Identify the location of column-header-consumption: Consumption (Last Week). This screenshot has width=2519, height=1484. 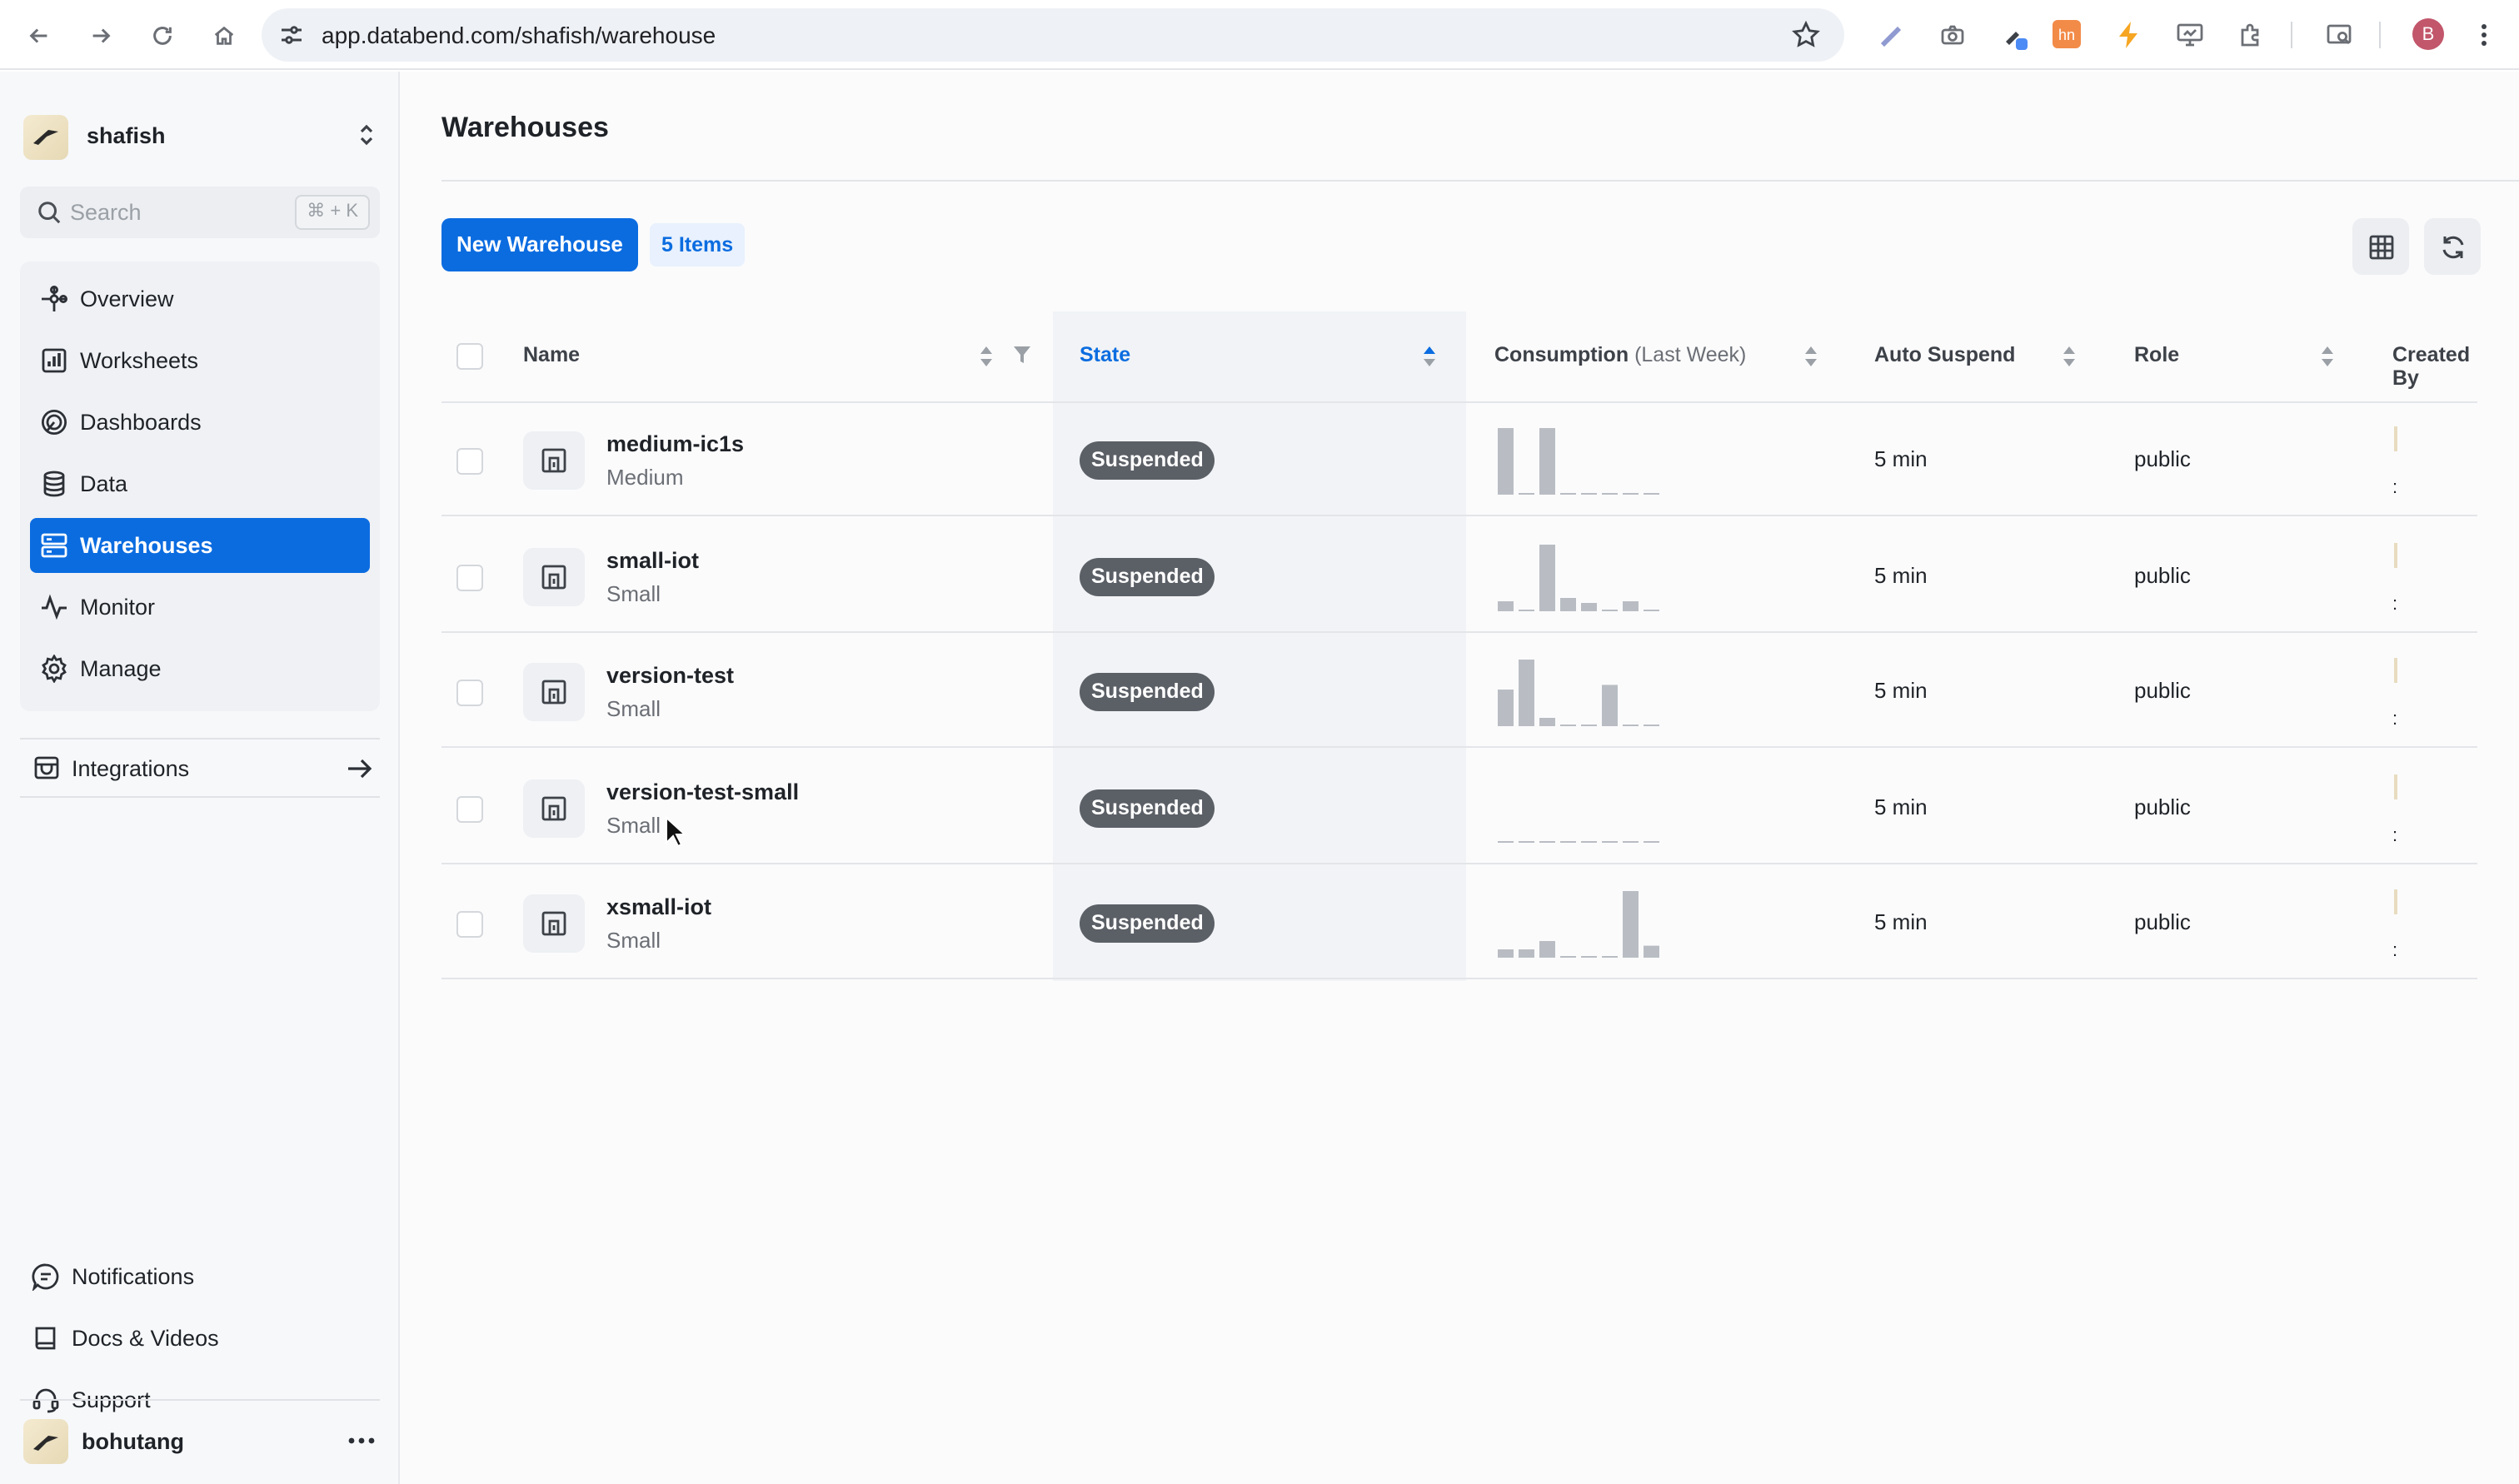
(1620, 354).